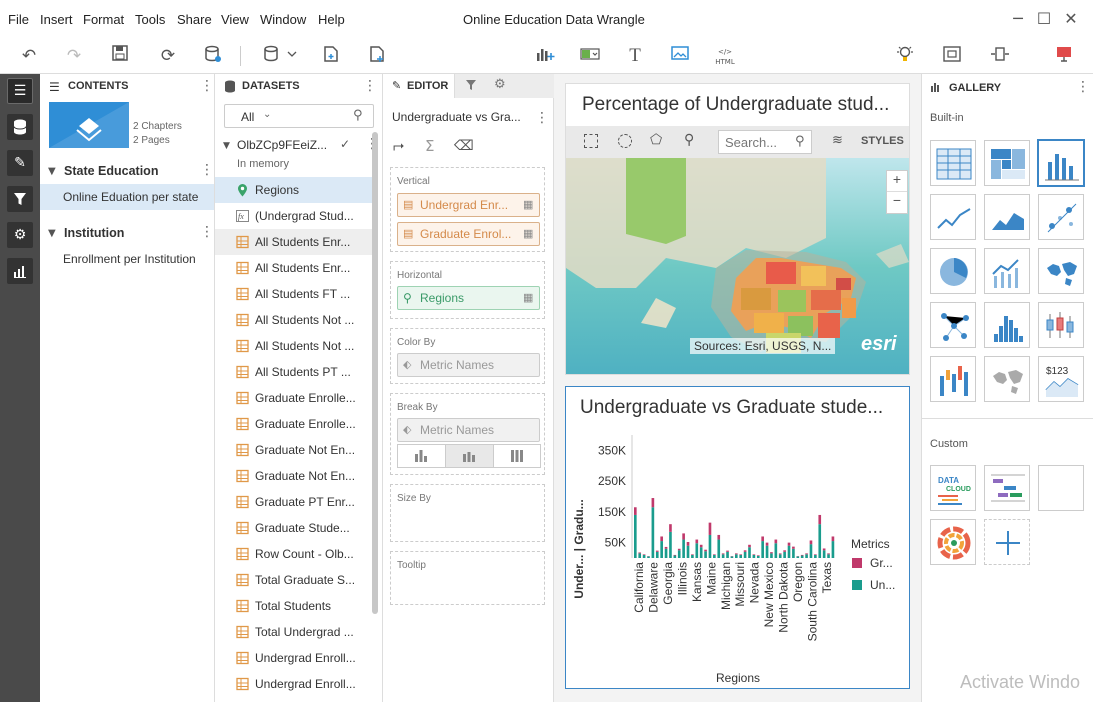  I want to click on gallery-pie-chart, so click(953, 271).